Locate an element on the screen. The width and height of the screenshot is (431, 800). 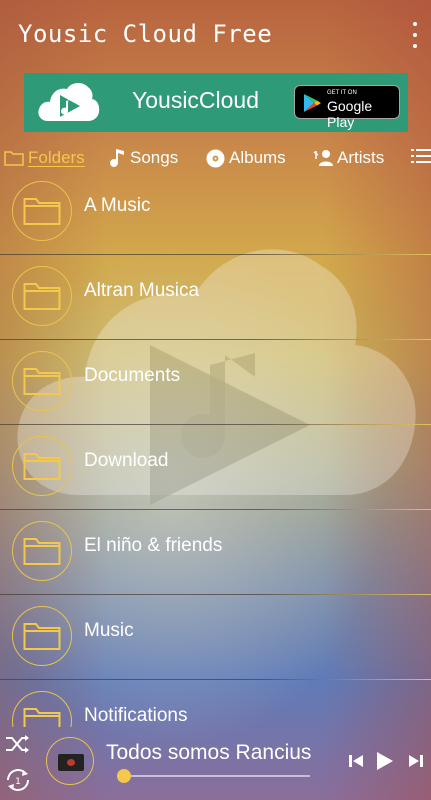
folder-row: El niño & friends is located at coordinates (215, 552).